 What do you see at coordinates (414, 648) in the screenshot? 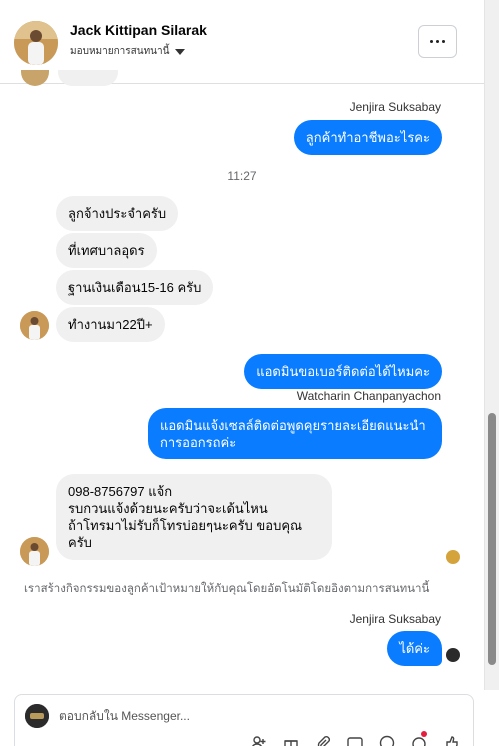
I see `outgoing-message: ได้ค่ะ` at bounding box center [414, 648].